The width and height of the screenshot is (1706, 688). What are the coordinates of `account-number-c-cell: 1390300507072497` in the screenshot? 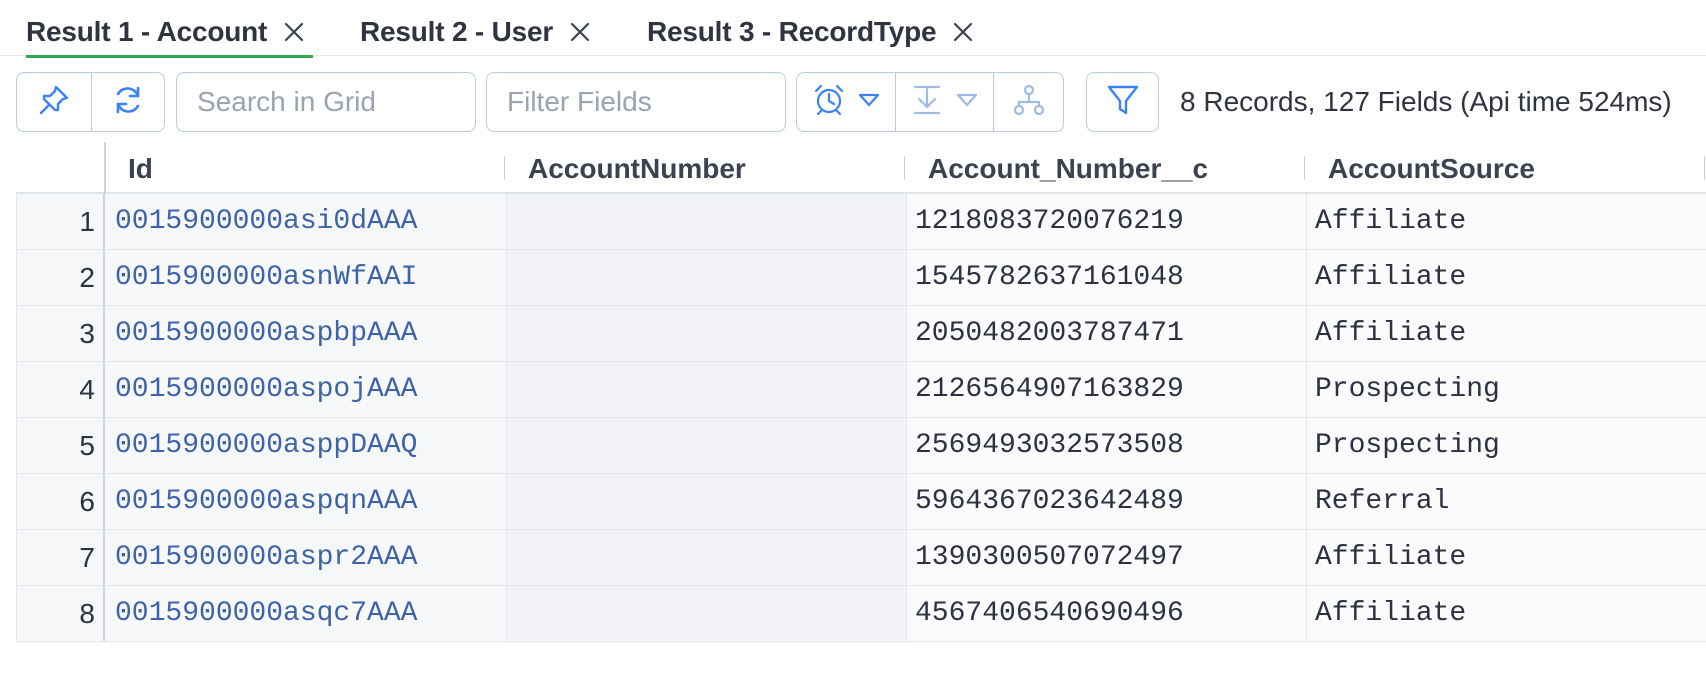 It's located at (1107, 557).